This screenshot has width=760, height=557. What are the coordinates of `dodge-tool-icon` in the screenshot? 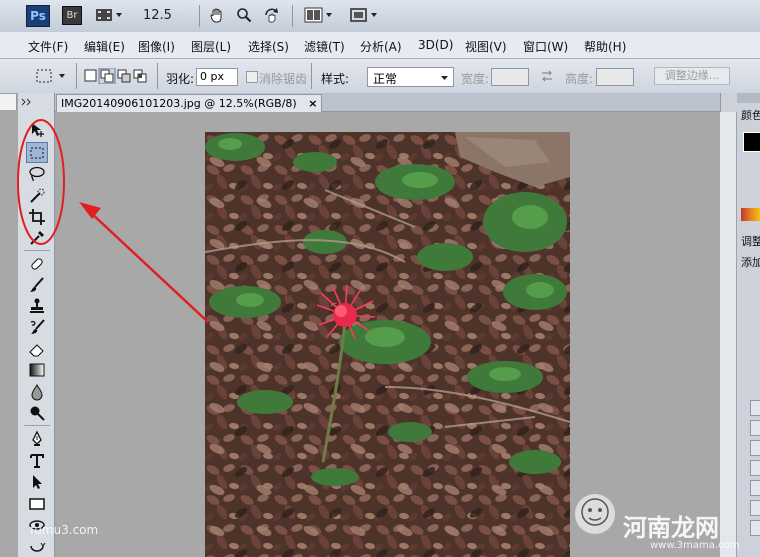 It's located at (37, 413).